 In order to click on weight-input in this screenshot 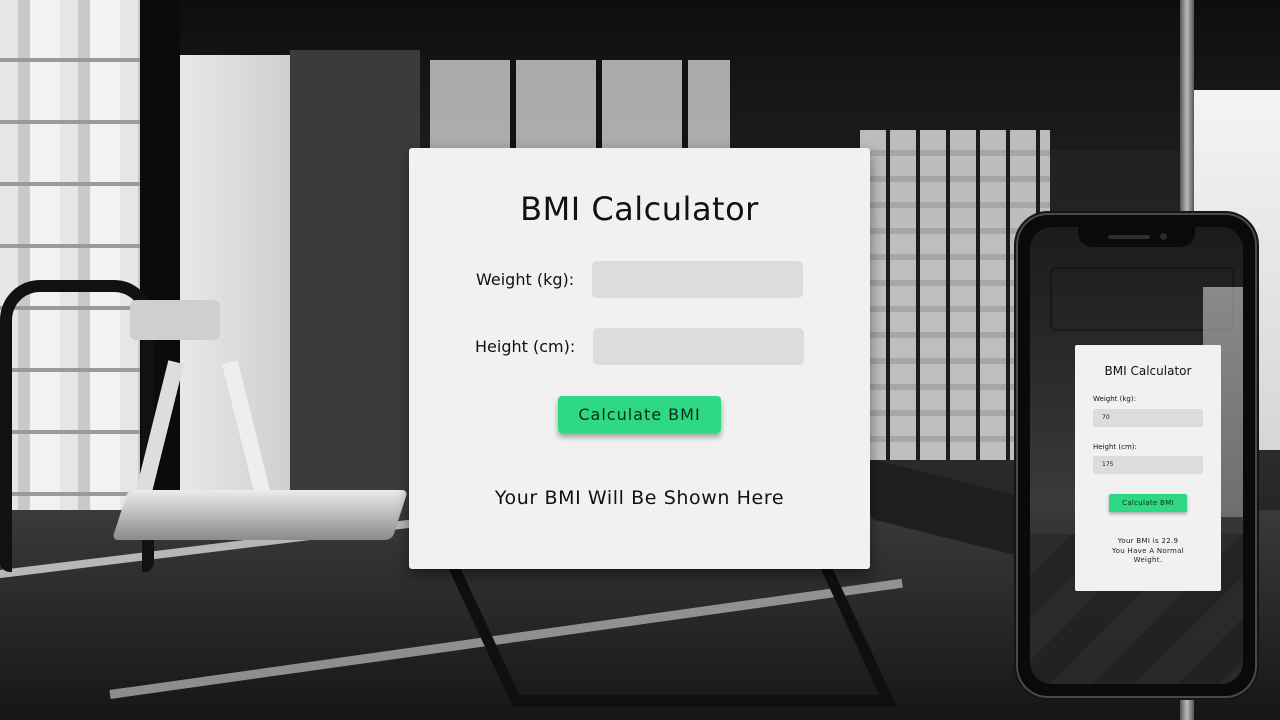, I will do `click(697, 279)`.